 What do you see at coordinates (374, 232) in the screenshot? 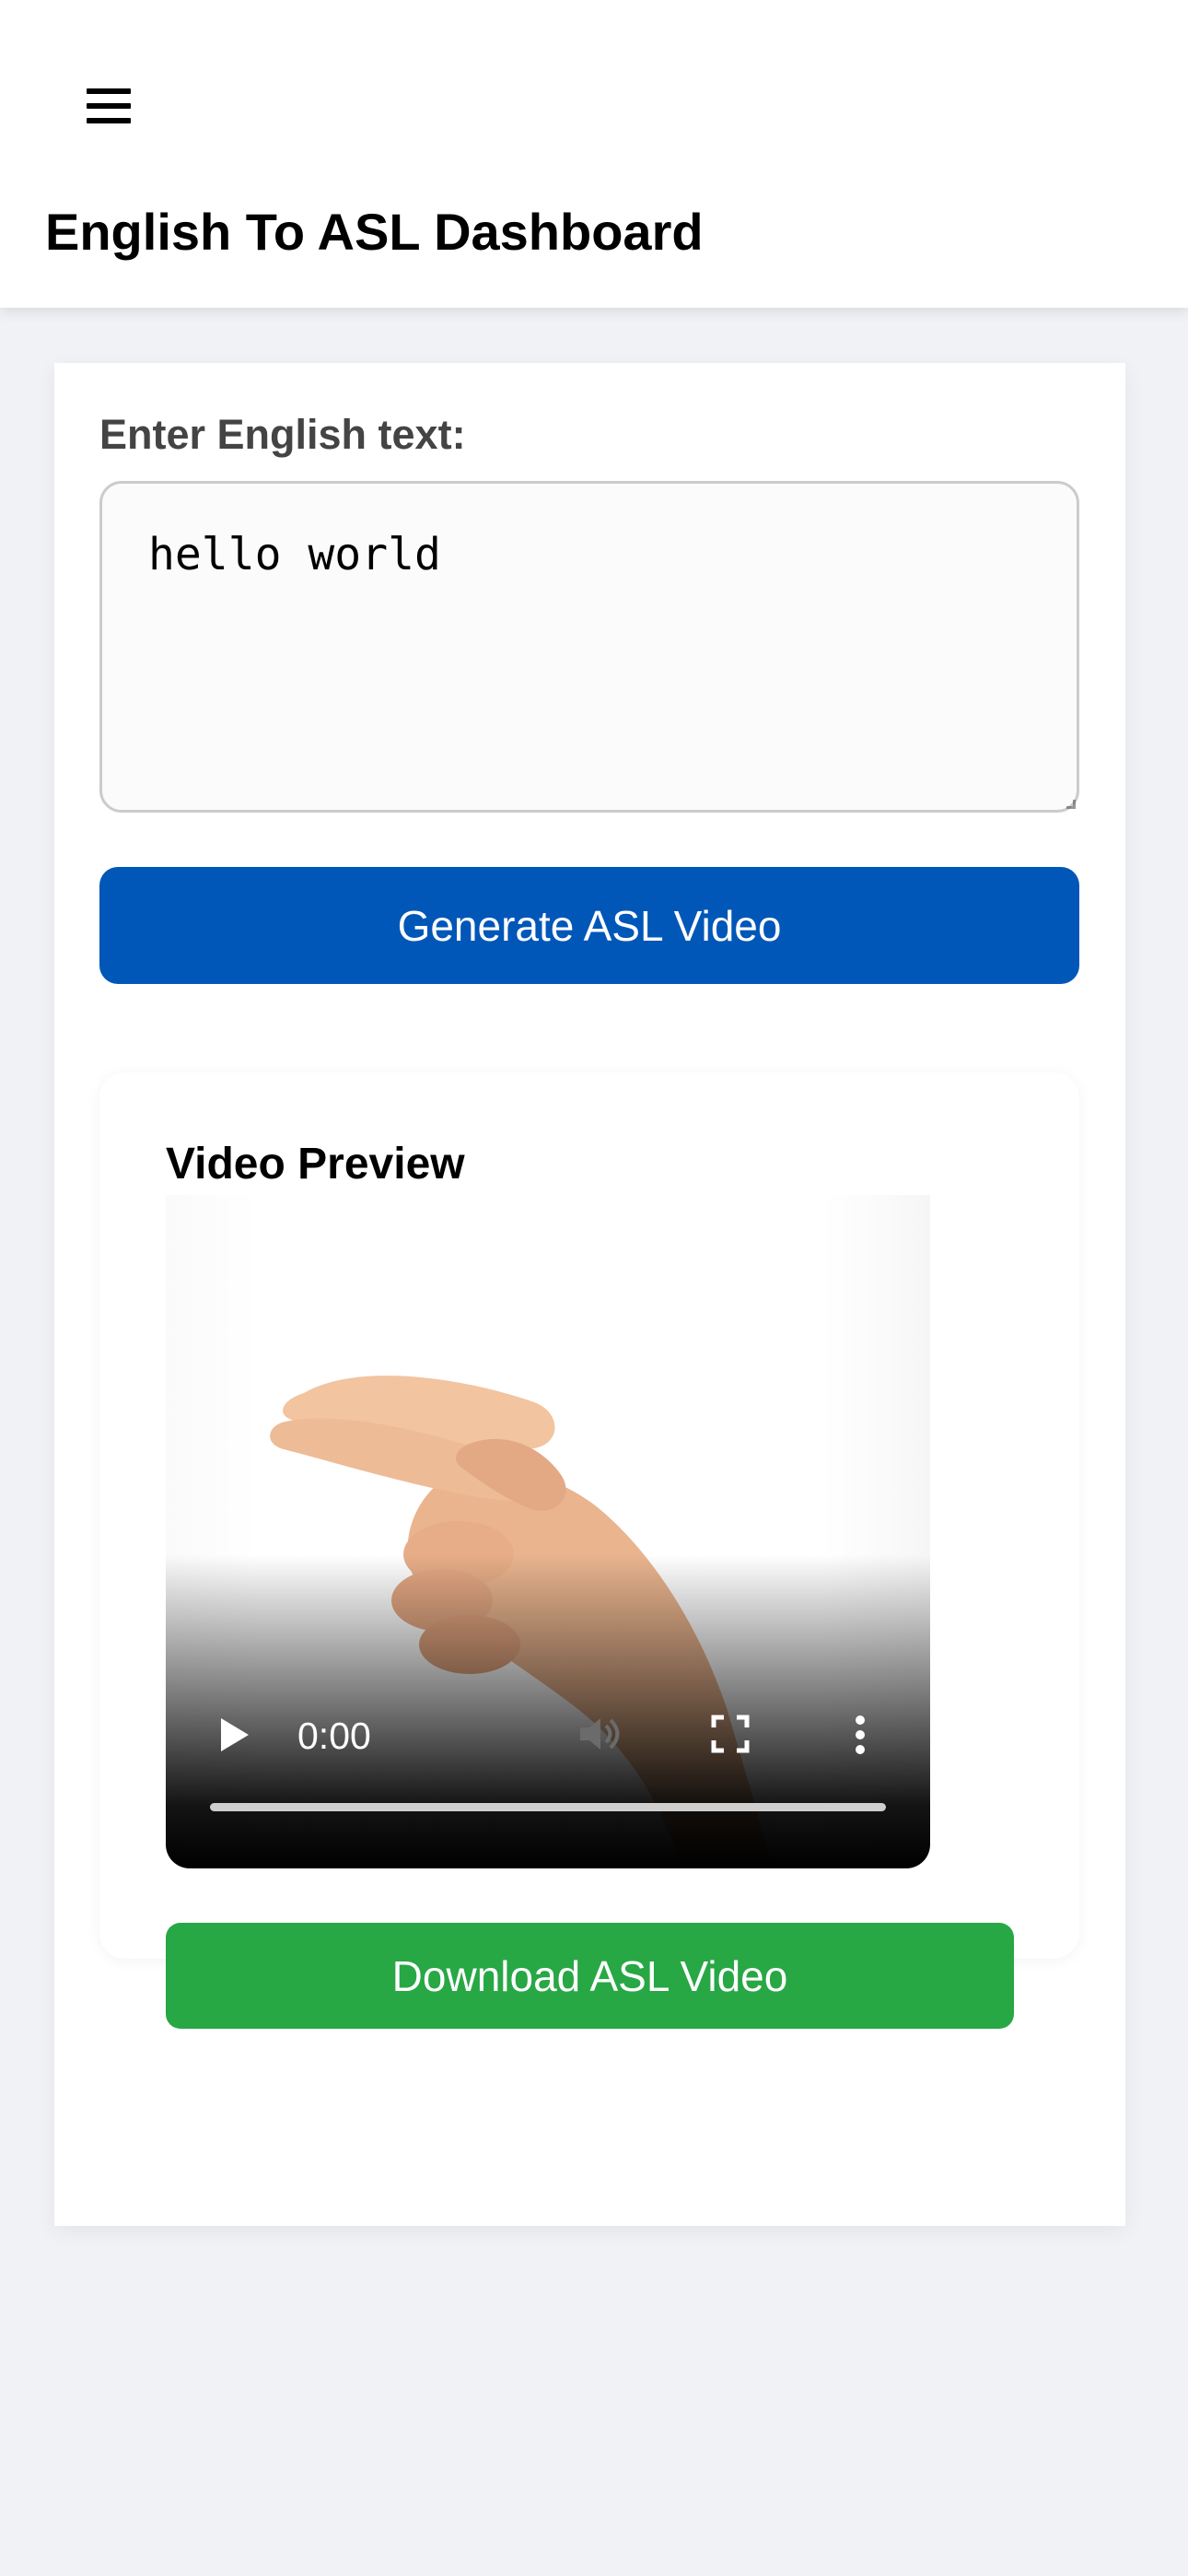
I see `page-title: English To ASL Dashboard` at bounding box center [374, 232].